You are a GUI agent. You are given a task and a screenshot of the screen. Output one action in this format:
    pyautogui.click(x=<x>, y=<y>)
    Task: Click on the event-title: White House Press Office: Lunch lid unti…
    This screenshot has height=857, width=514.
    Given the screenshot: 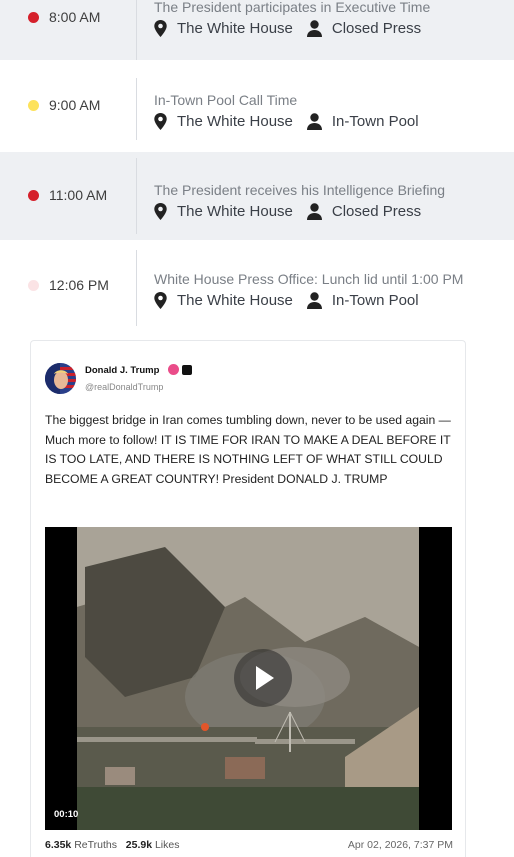 What is the action you would take?
    pyautogui.click(x=309, y=279)
    